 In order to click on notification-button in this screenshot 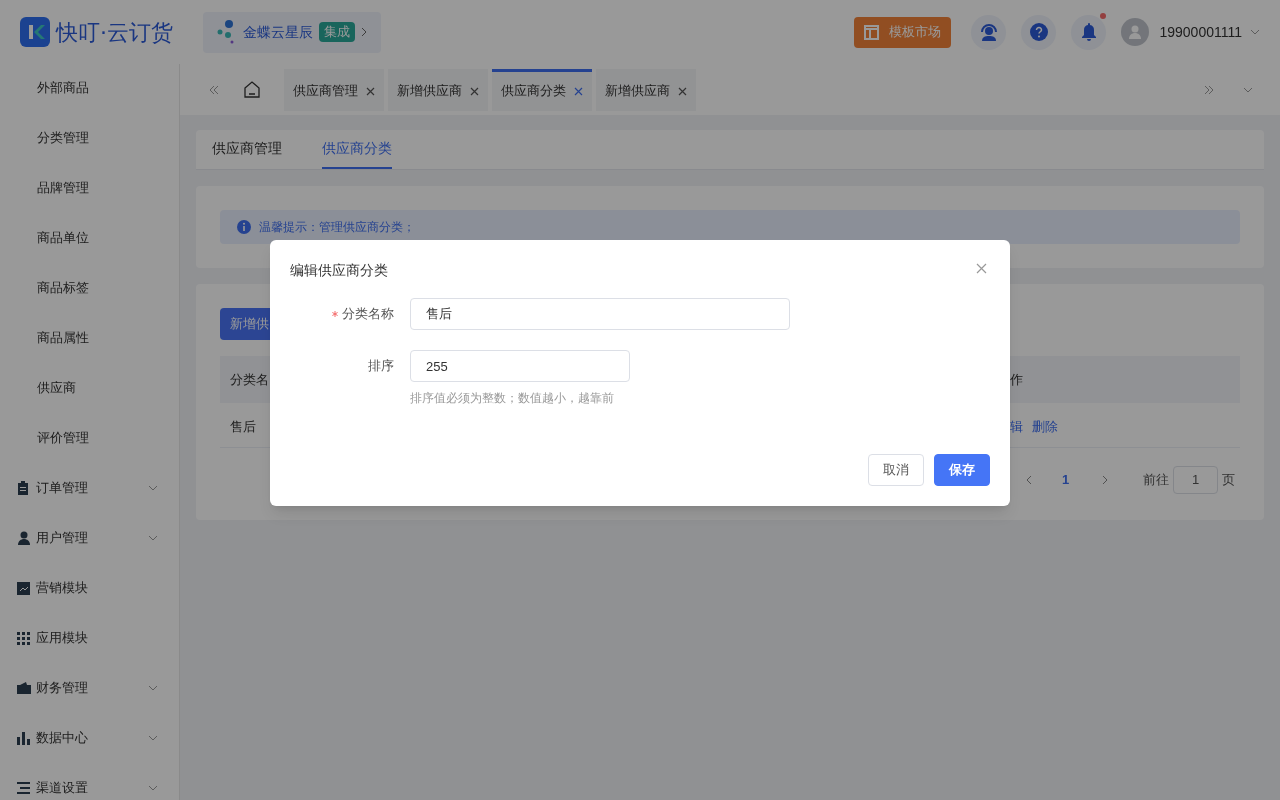, I will do `click(1089, 32)`.